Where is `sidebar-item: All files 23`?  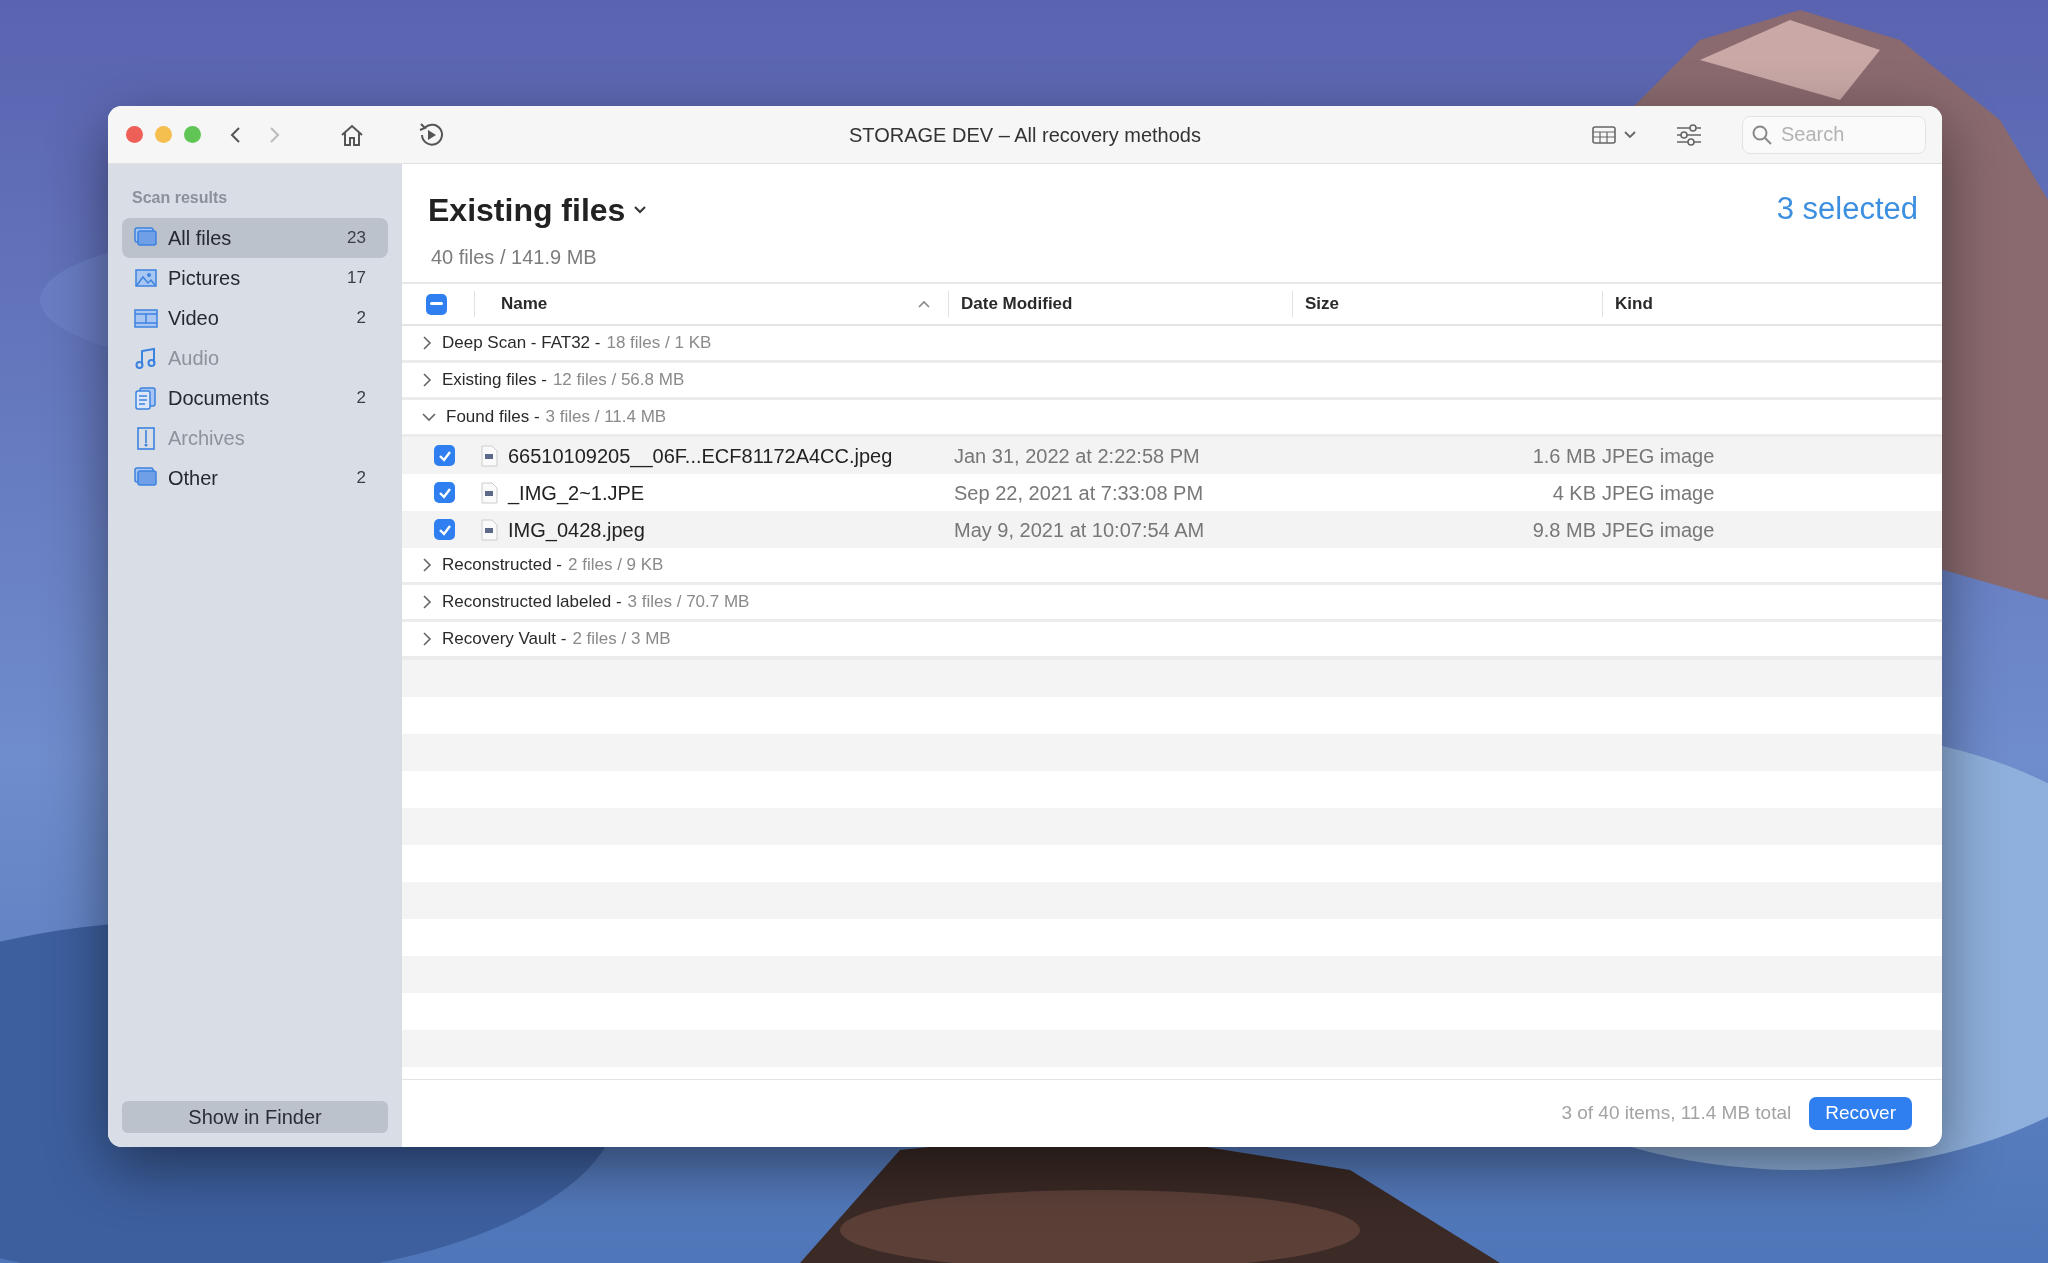 sidebar-item: All files 23 is located at coordinates (255, 238).